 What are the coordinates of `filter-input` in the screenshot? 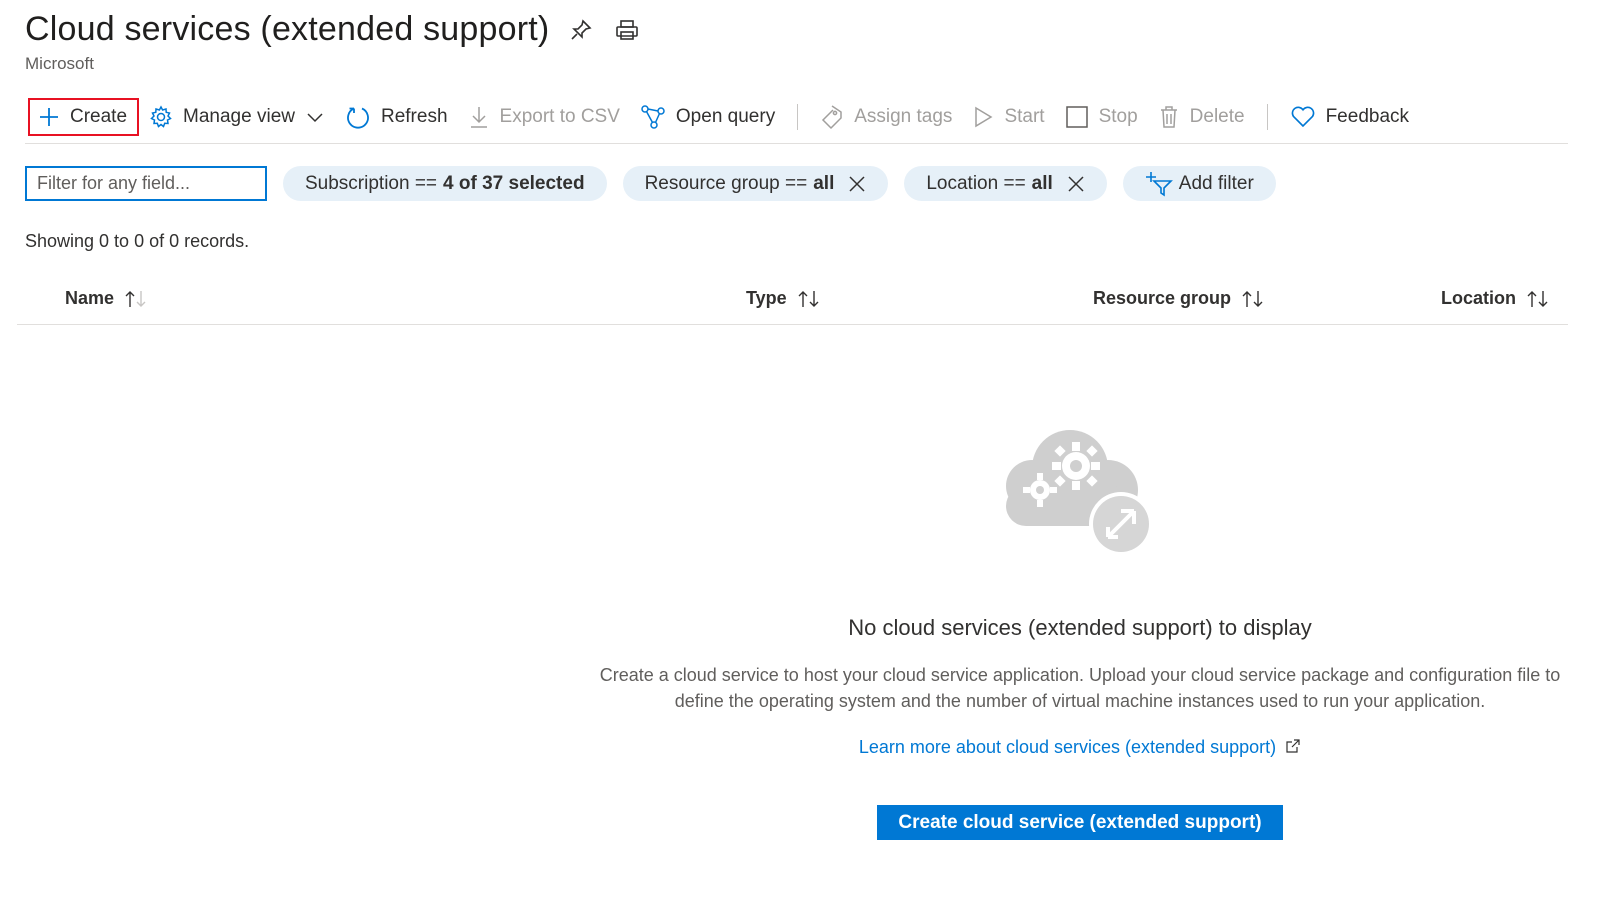 It's located at (146, 183).